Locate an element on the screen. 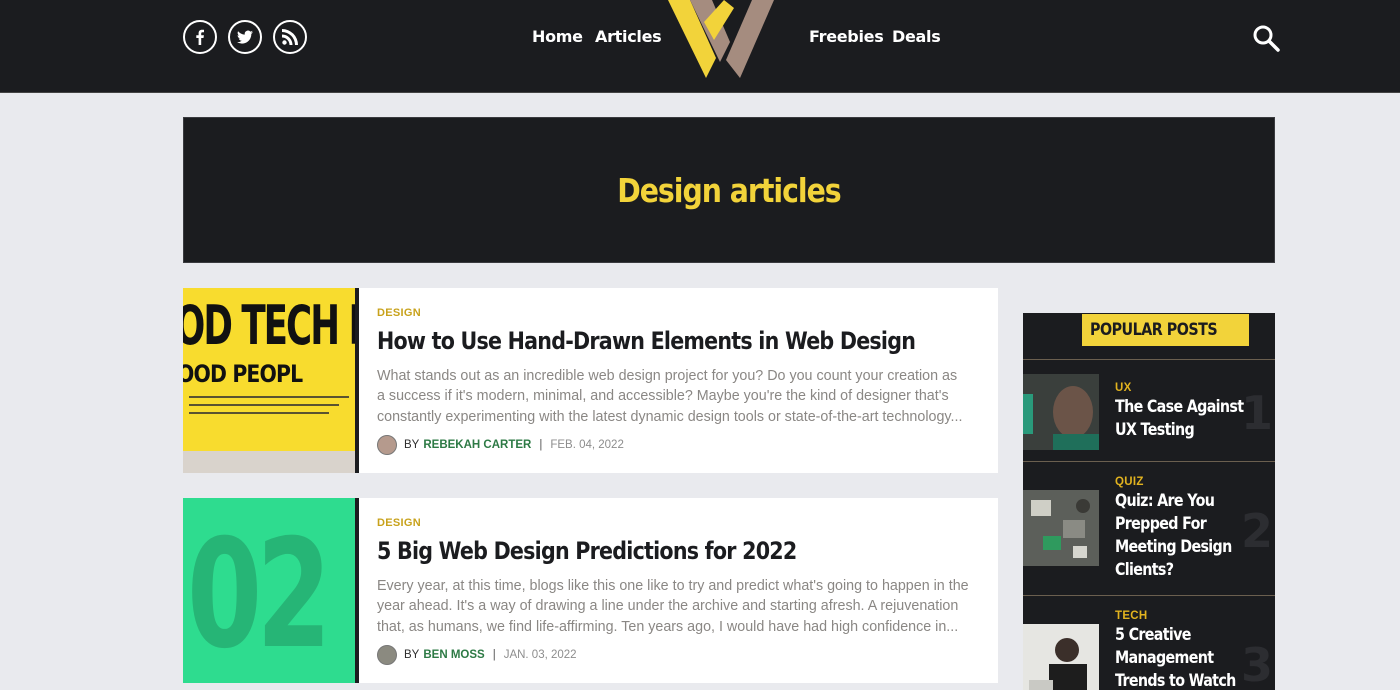  popular-title: The Case Against UX Testing is located at coordinates (1182, 419).